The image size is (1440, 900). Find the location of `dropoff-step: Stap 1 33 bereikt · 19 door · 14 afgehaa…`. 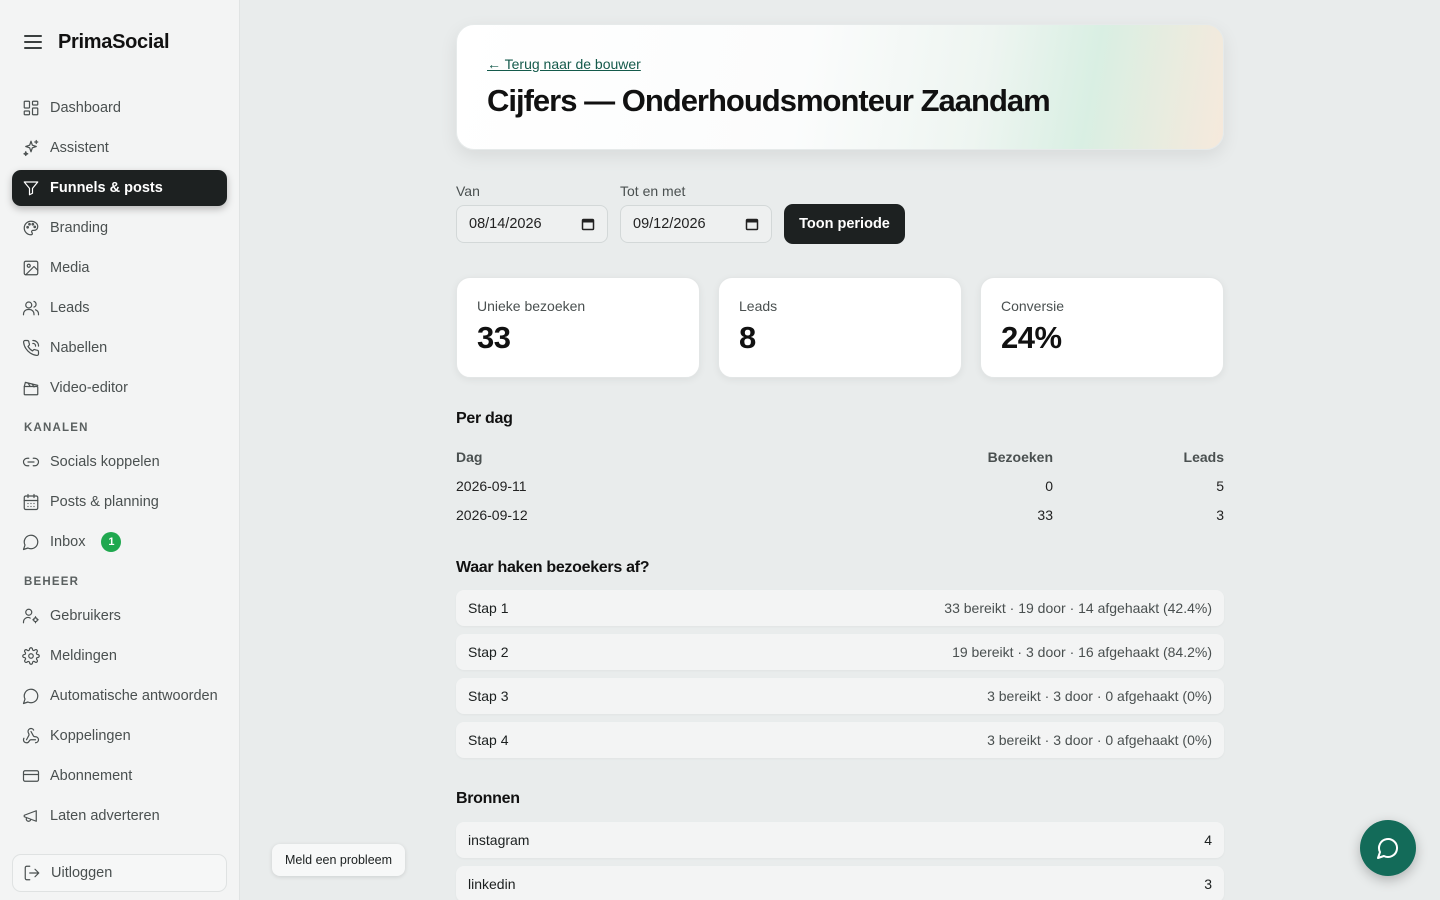

dropoff-step: Stap 1 33 bereikt · 19 door · 14 afgehaa… is located at coordinates (840, 608).